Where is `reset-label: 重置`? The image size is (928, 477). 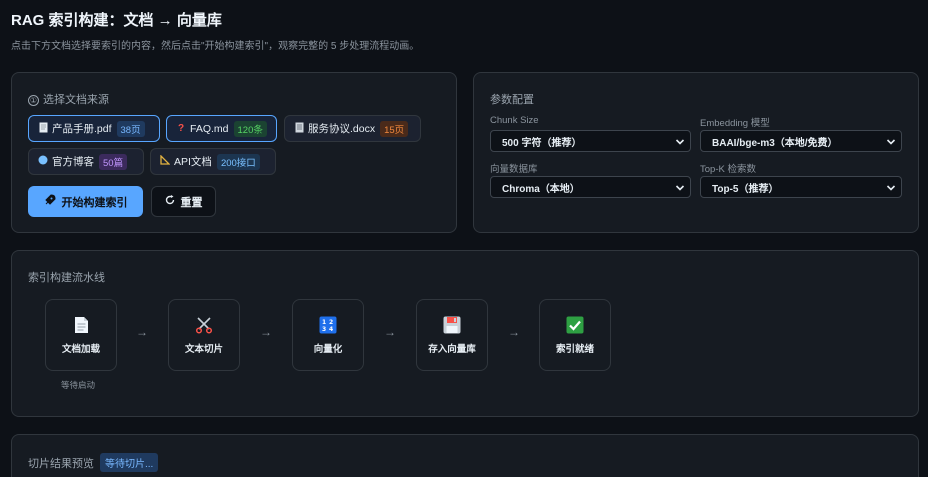
reset-label: 重置 is located at coordinates (191, 202).